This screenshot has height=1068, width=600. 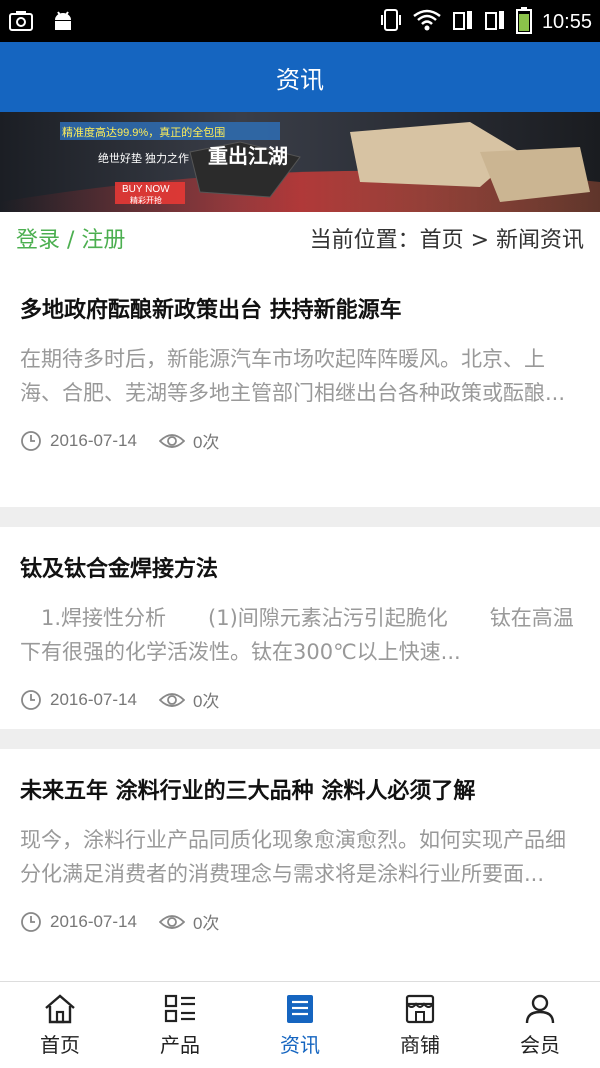 I want to click on bottom-tab-bar: 首页 产品 资讯 商铺 会员, so click(x=300, y=1024).